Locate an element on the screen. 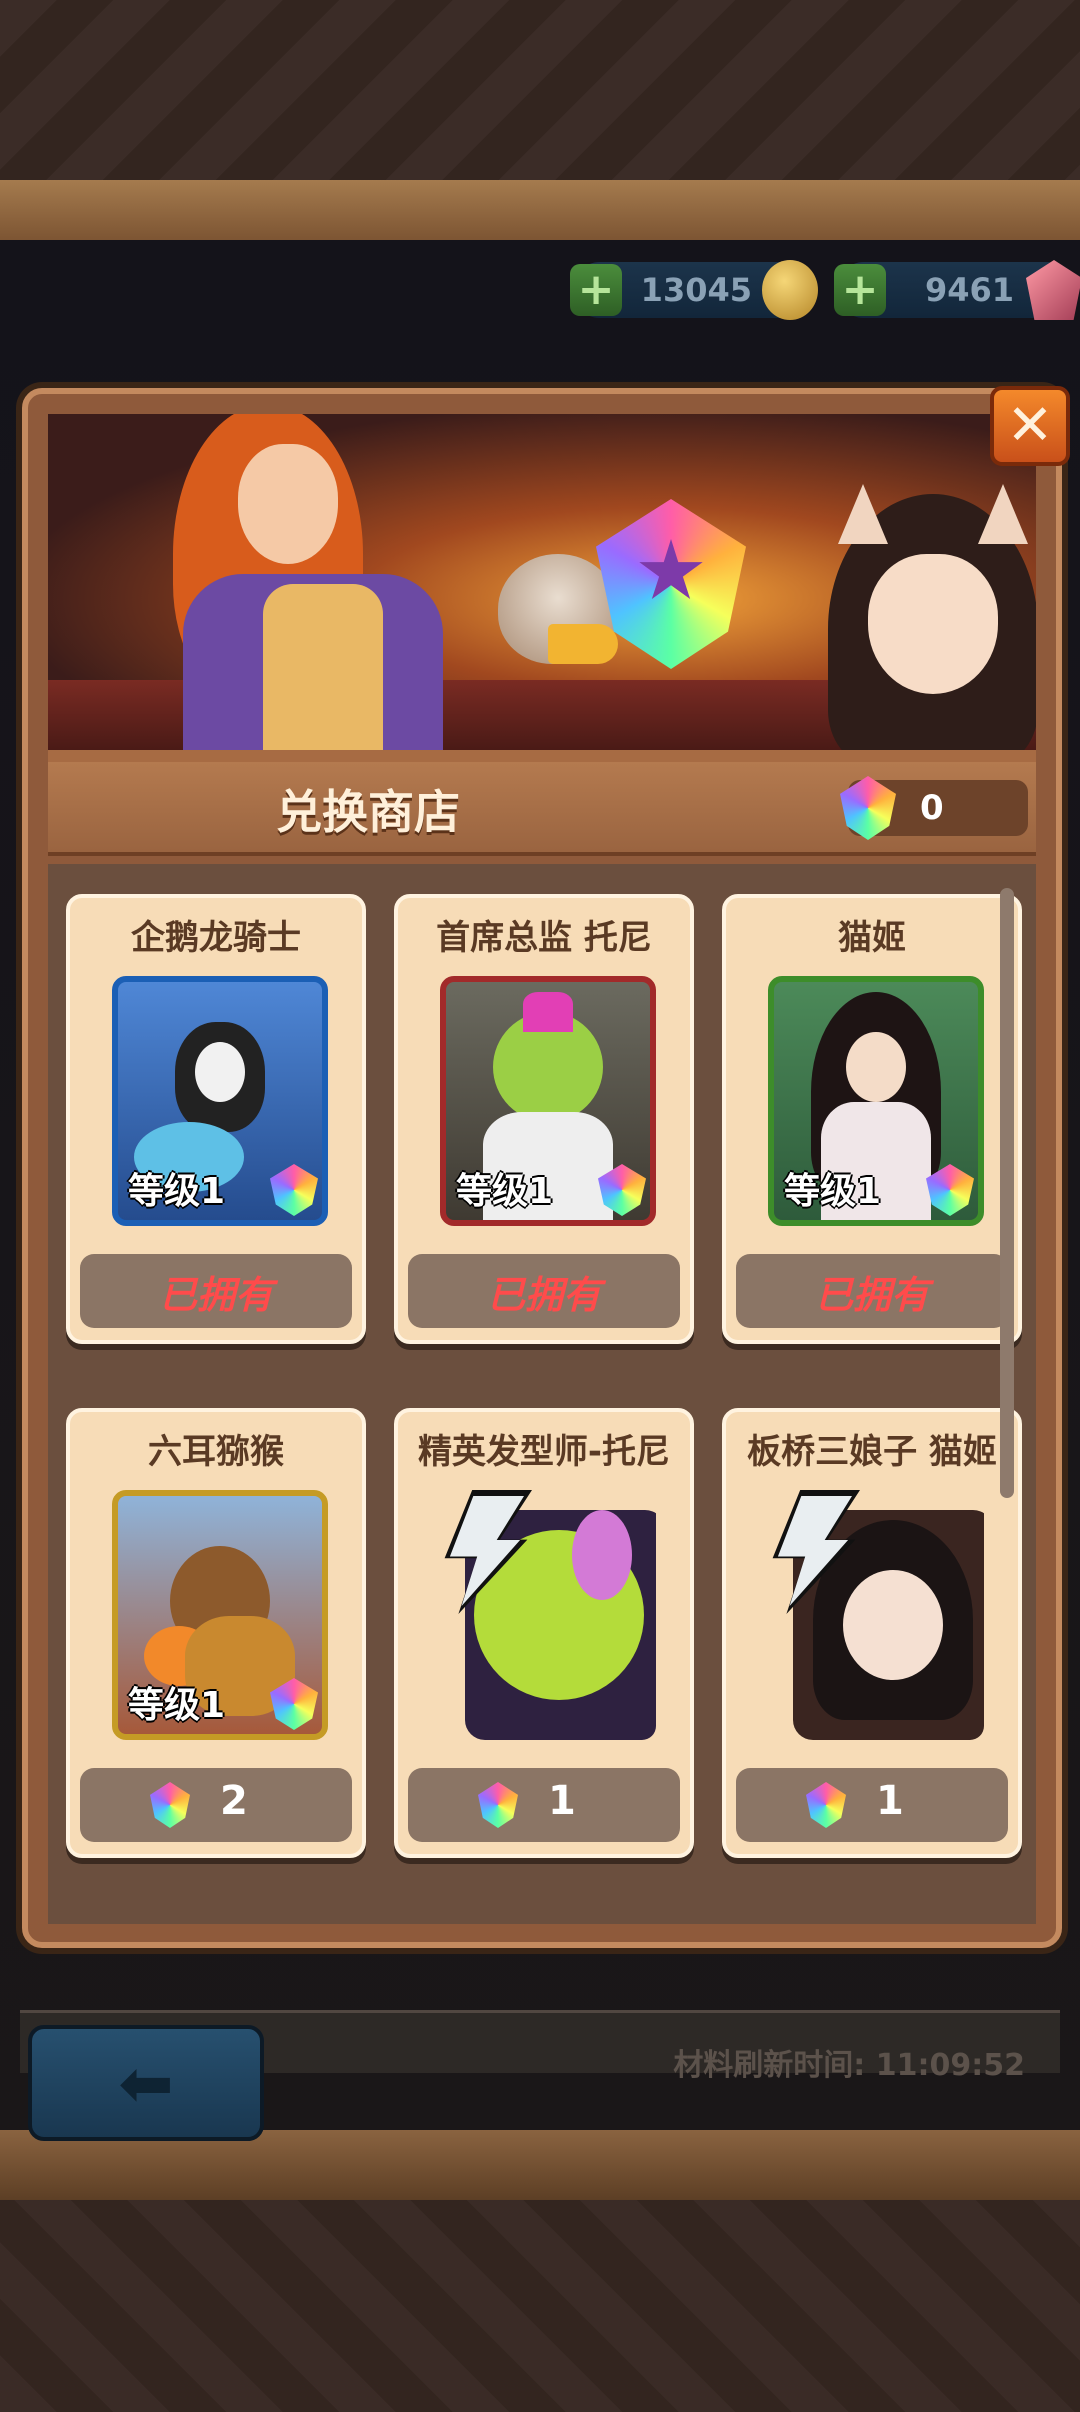 The height and width of the screenshot is (2412, 1080). background-bottom is located at coordinates (540, 2306).